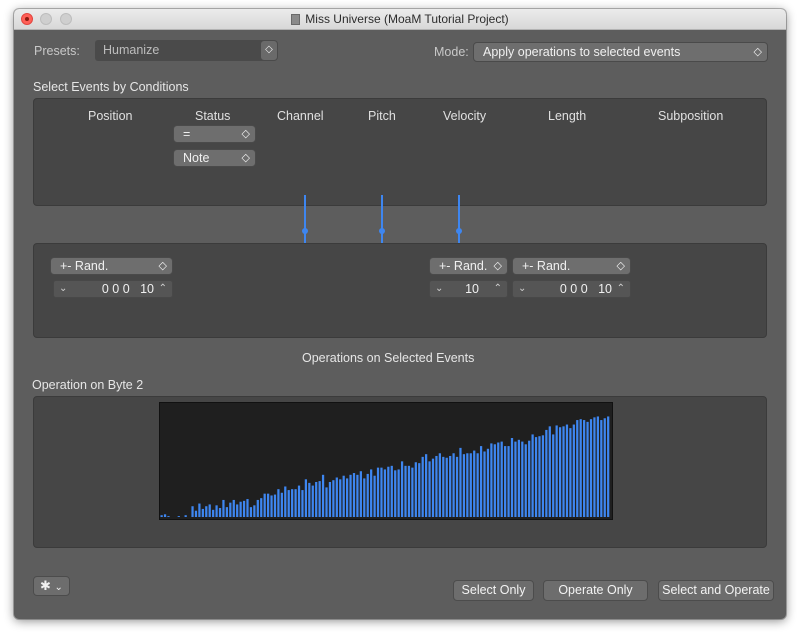  Describe the element at coordinates (716, 590) in the screenshot. I see `select-and-operate-button: Select and Operate` at that location.